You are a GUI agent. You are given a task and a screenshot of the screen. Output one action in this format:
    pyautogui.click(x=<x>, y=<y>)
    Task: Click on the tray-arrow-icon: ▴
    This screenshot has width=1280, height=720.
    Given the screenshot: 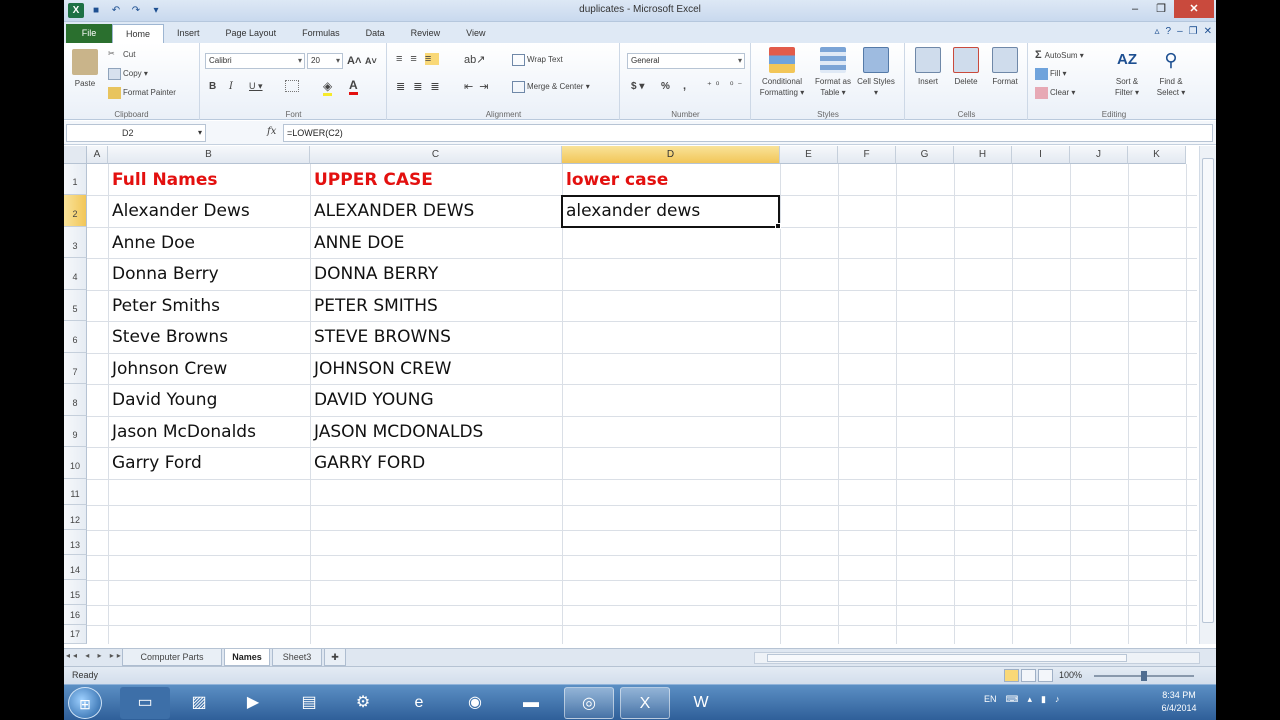 What is the action you would take?
    pyautogui.click(x=1030, y=699)
    